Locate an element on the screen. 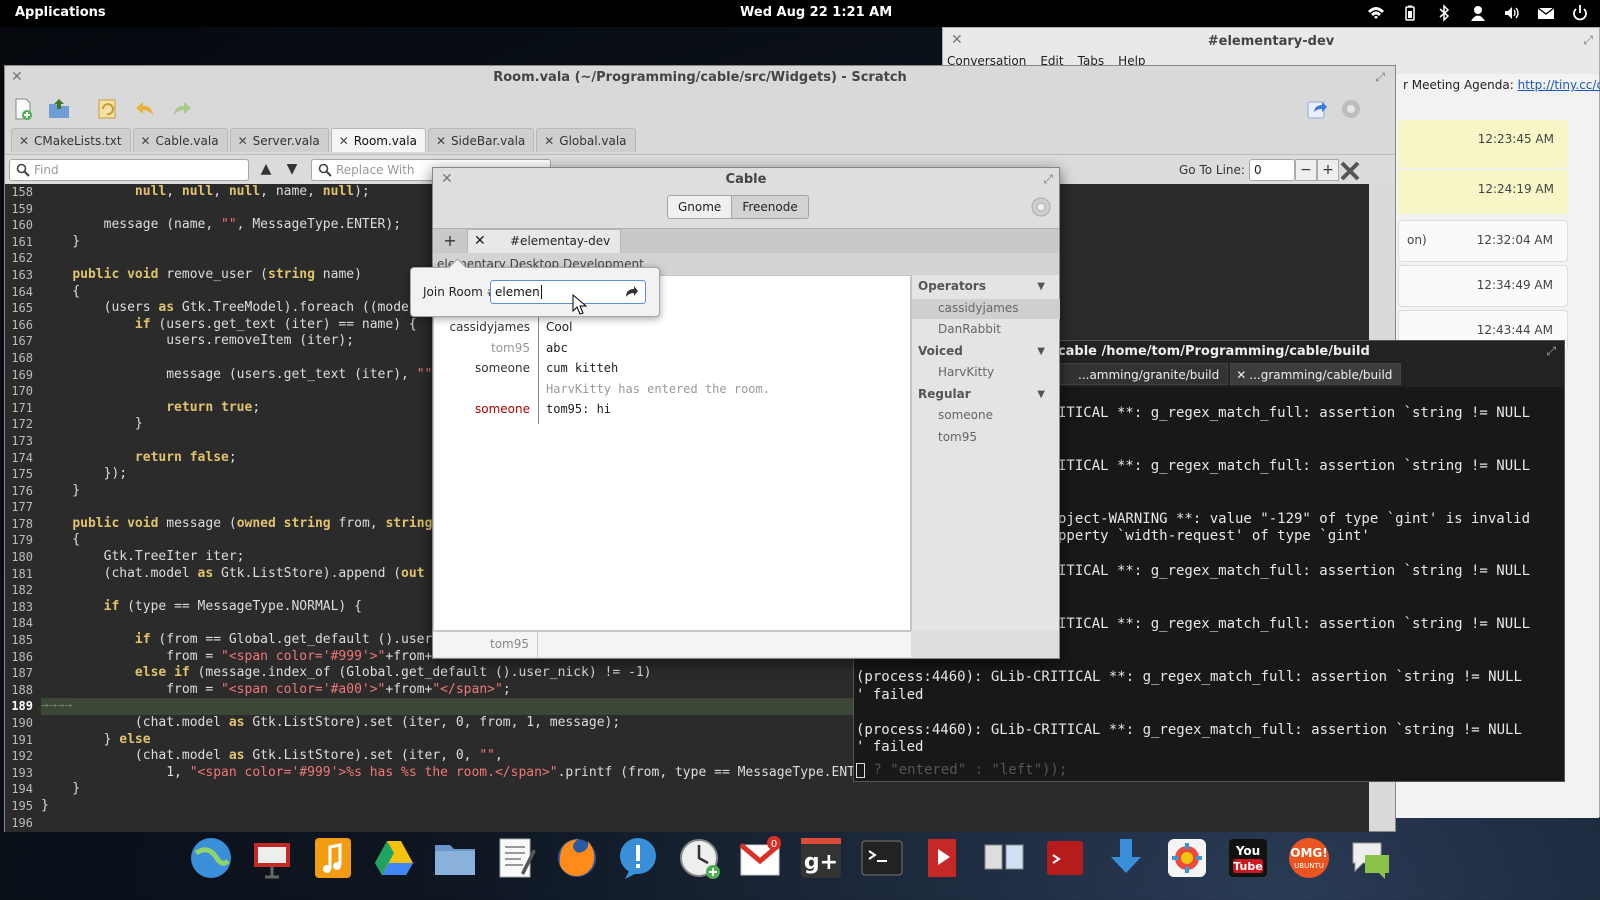 Image resolution: width=1600 pixels, height=900 pixels. firefox-icon is located at coordinates (576, 858).